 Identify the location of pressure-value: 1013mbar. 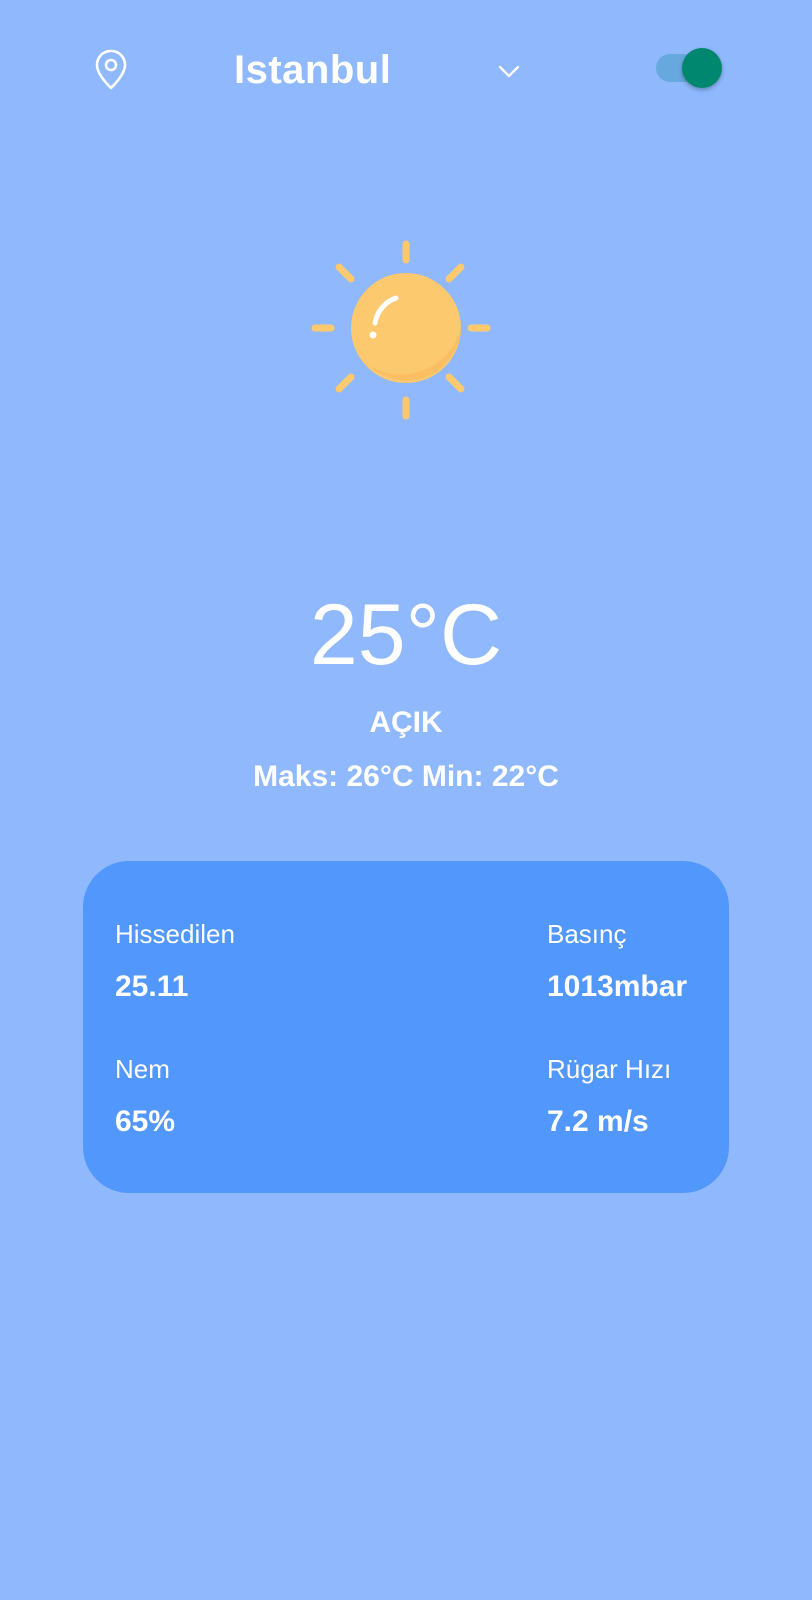
(617, 986).